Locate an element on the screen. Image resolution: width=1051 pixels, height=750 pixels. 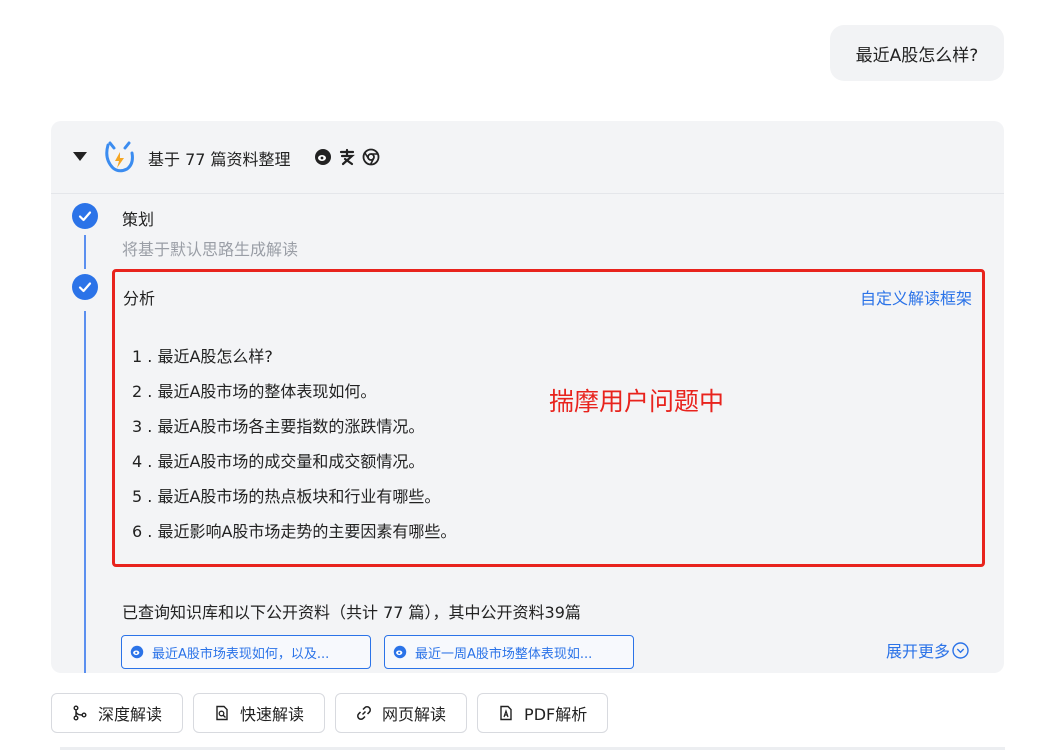
quick-read-button: 快速解读 is located at coordinates (259, 713).